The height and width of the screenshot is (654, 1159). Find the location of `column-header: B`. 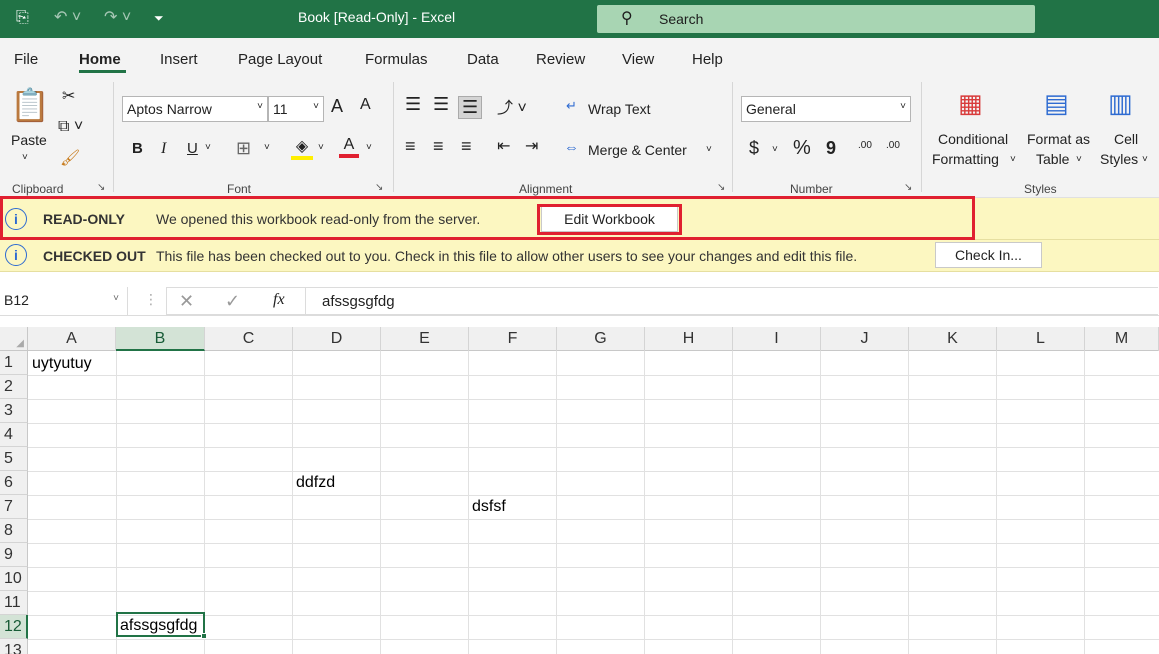

column-header: B is located at coordinates (160, 339).